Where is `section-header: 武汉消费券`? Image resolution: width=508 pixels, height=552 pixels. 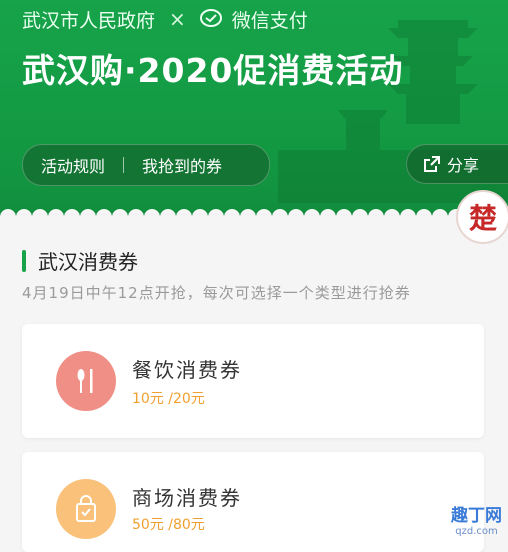
section-header: 武汉消费券 is located at coordinates (80, 260).